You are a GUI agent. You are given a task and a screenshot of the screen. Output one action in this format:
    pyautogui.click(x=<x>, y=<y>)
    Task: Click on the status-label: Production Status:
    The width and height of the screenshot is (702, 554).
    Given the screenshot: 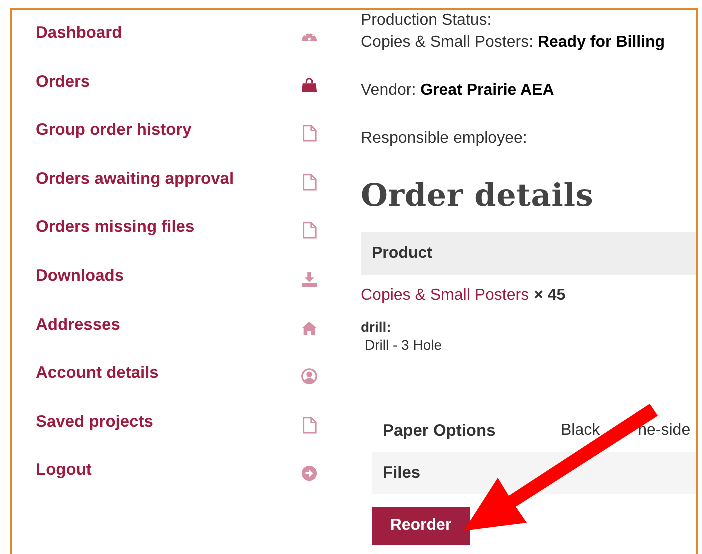 What is the action you would take?
    pyautogui.click(x=427, y=21)
    